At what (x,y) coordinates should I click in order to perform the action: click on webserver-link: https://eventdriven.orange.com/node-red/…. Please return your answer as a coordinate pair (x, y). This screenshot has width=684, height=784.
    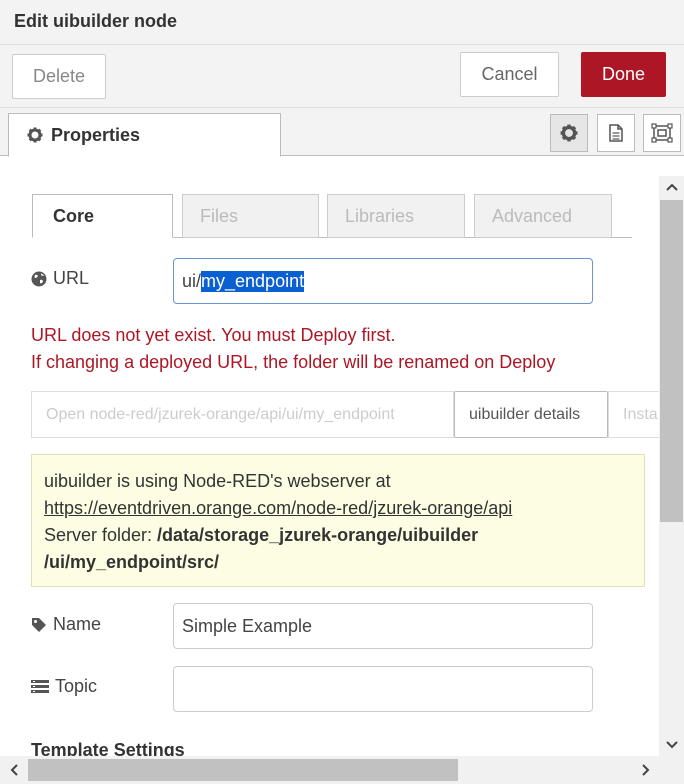
    Looking at the image, I should click on (338, 508).